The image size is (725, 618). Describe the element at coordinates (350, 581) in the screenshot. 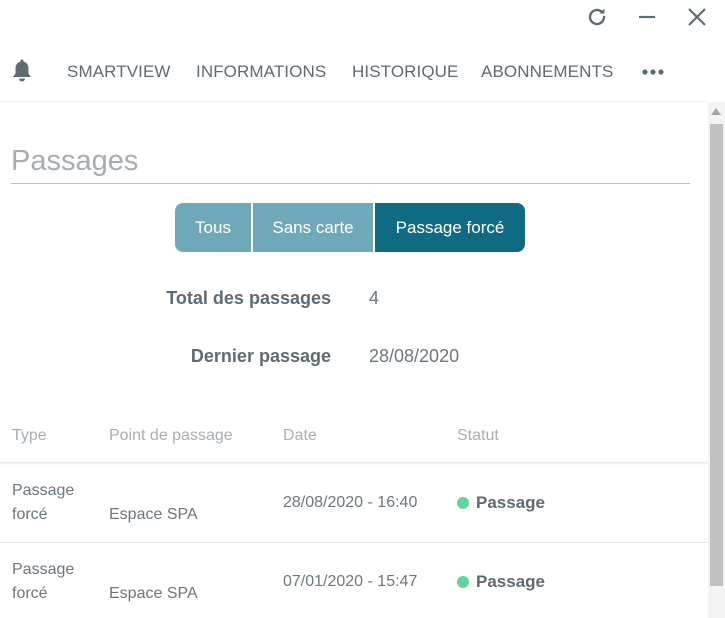

I see `cell-date: 07/01/2020 - 15:47` at that location.